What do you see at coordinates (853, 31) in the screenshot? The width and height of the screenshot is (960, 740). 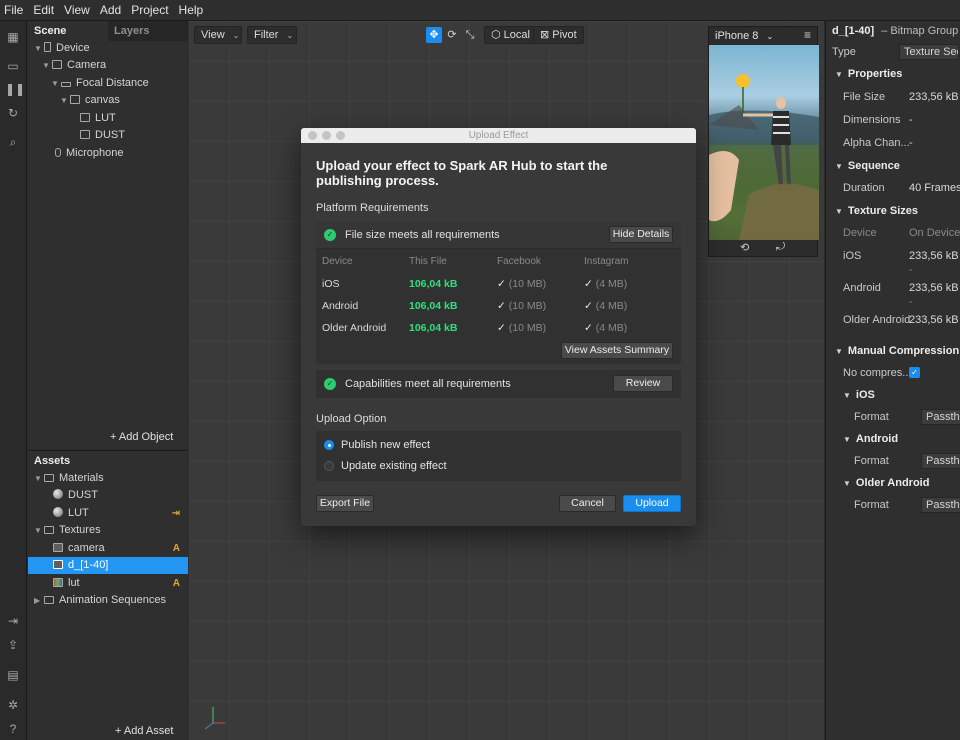 I see `asset-name: d_[1-40]` at bounding box center [853, 31].